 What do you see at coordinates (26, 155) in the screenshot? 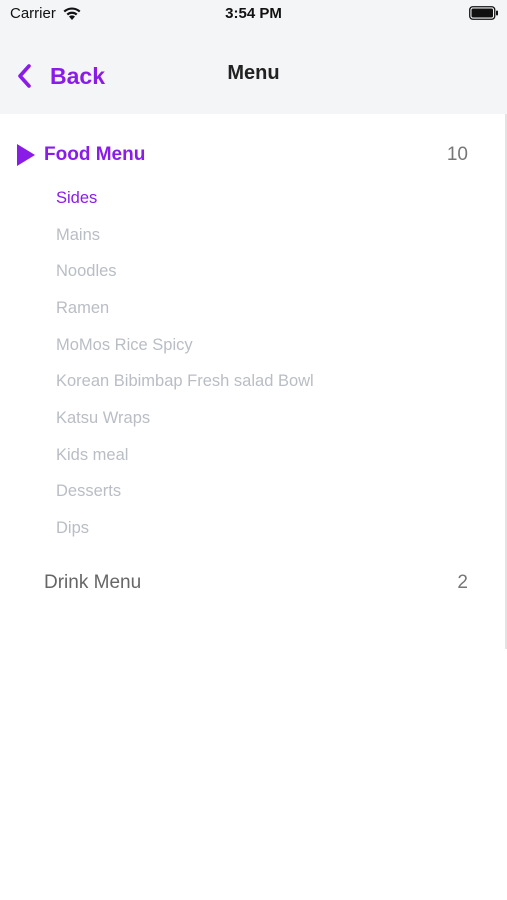
I see `expand-arrow-icon` at bounding box center [26, 155].